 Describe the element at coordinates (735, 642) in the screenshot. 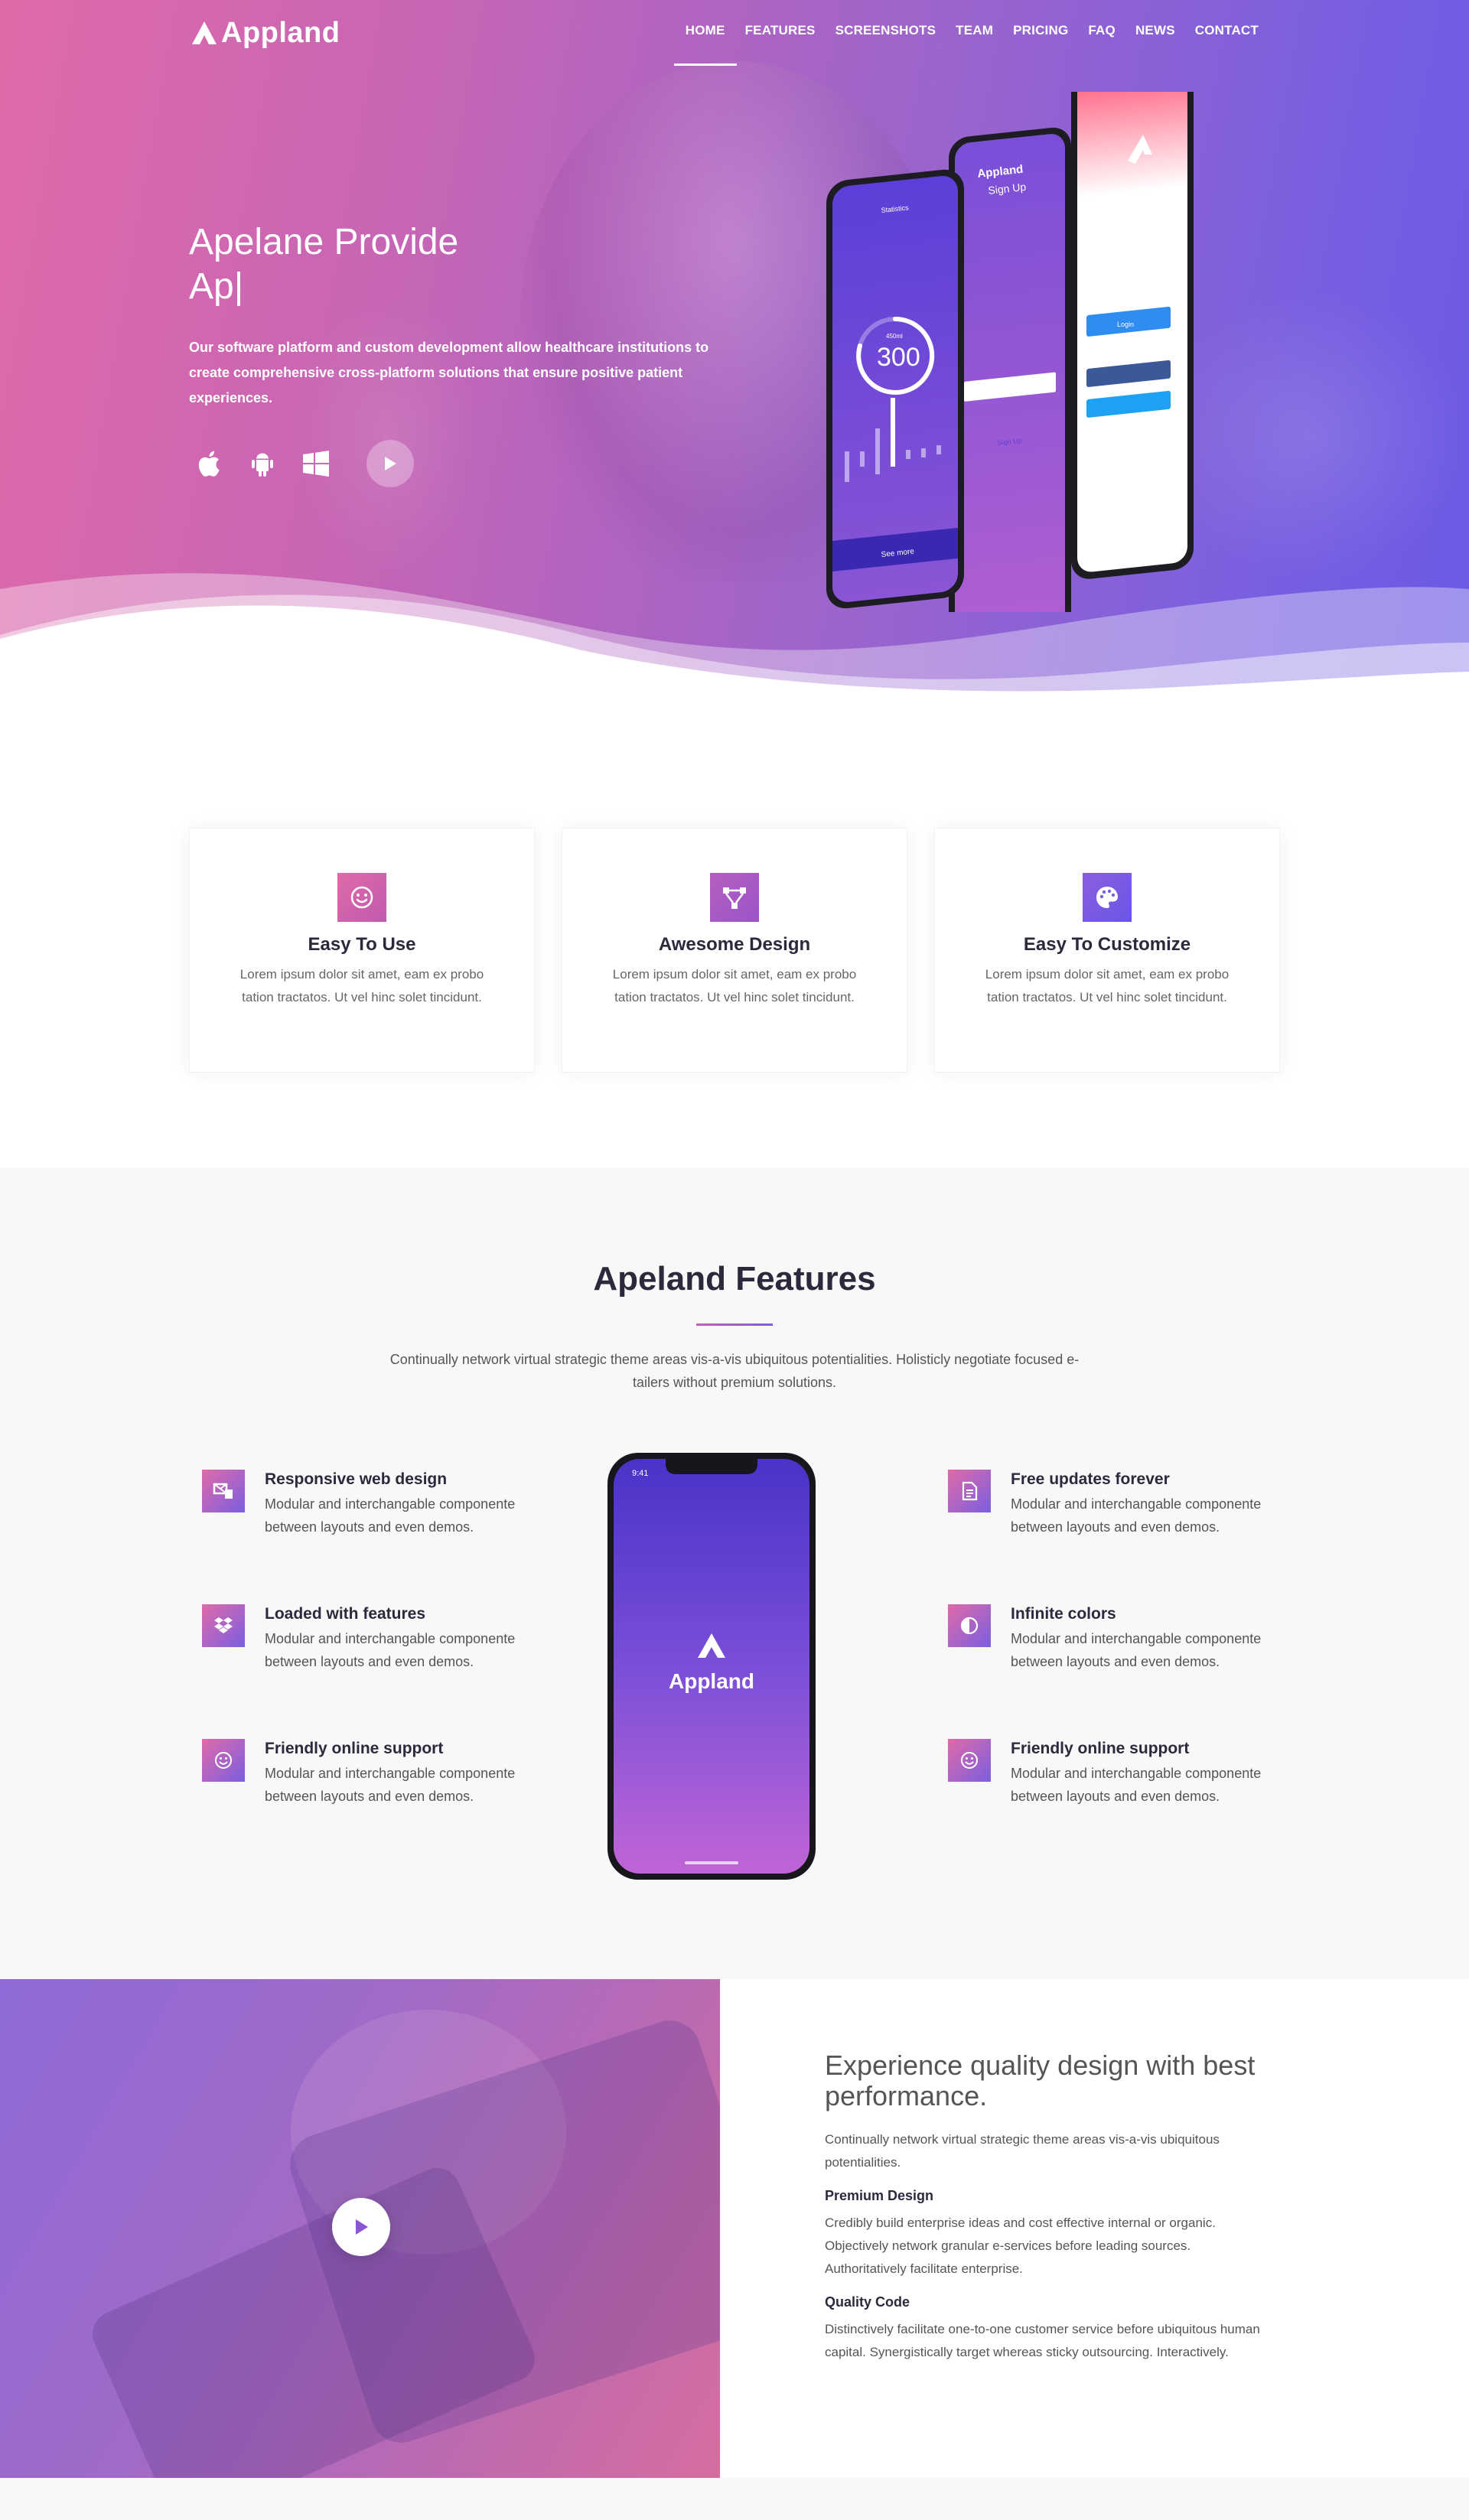

I see `hero-wave` at that location.